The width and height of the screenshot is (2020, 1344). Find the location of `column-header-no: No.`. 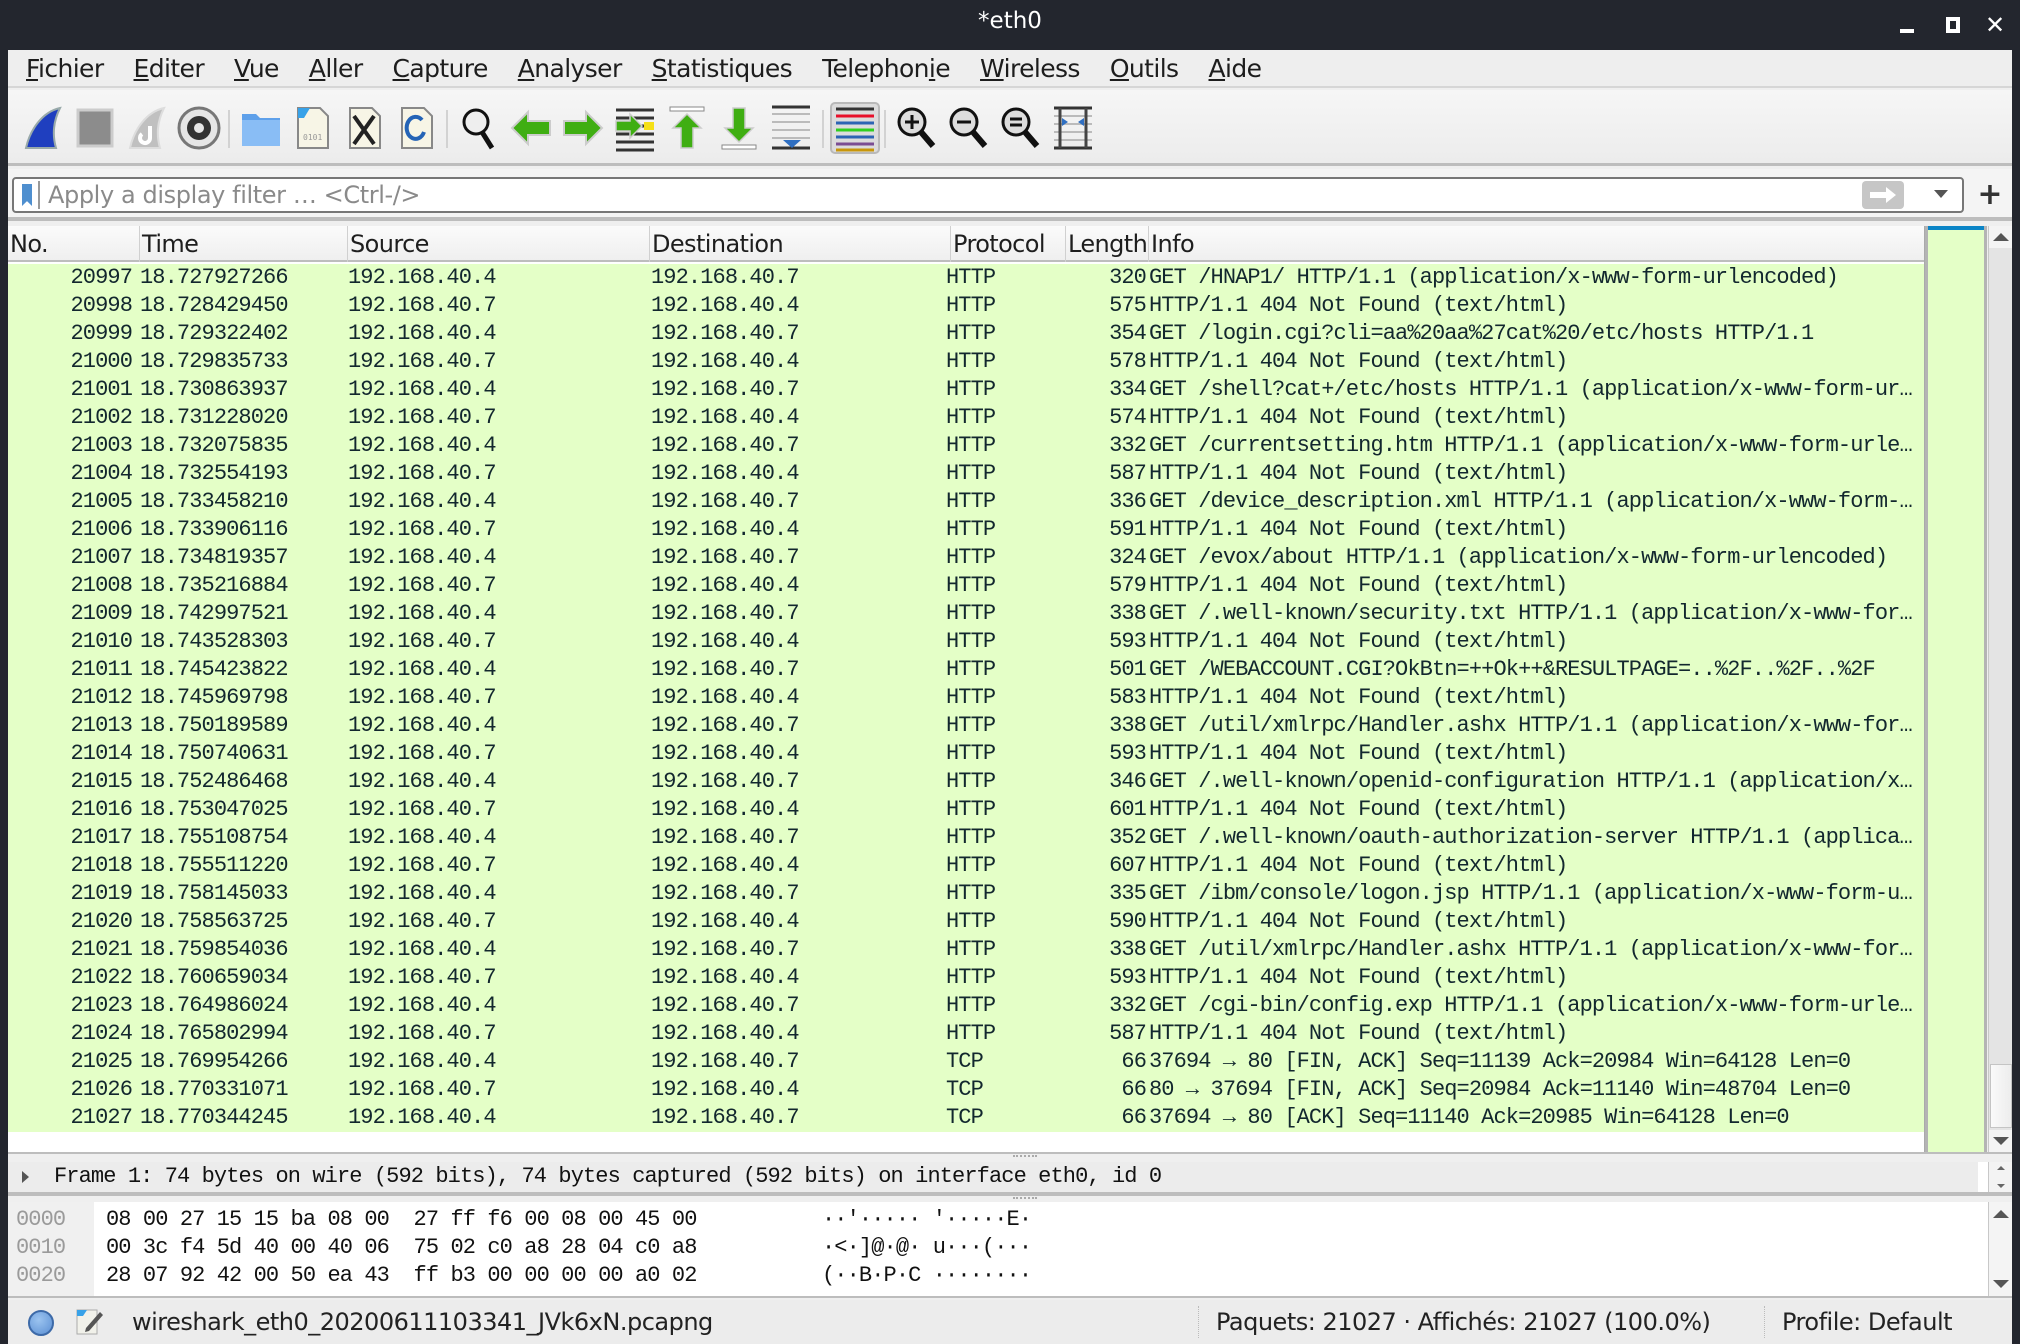

column-header-no: No. is located at coordinates (74, 244).